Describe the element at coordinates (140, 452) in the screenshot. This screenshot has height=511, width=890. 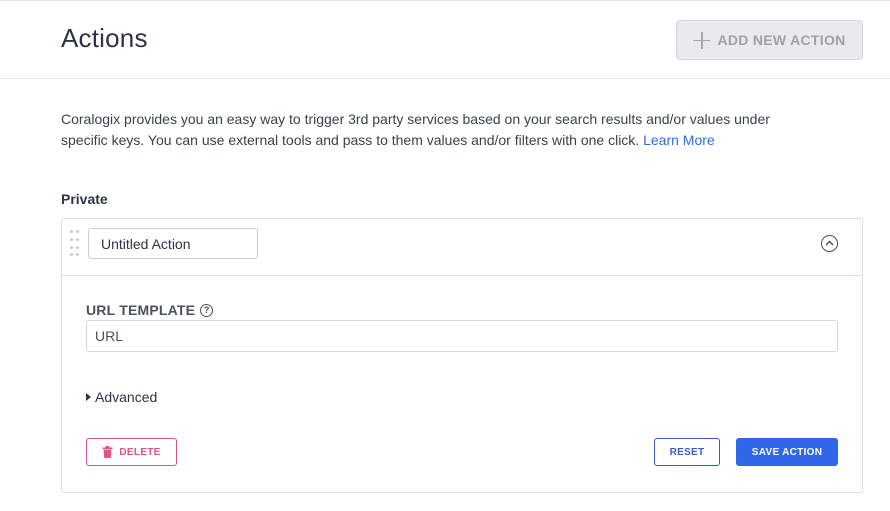
I see `delete-label: DELETE` at that location.